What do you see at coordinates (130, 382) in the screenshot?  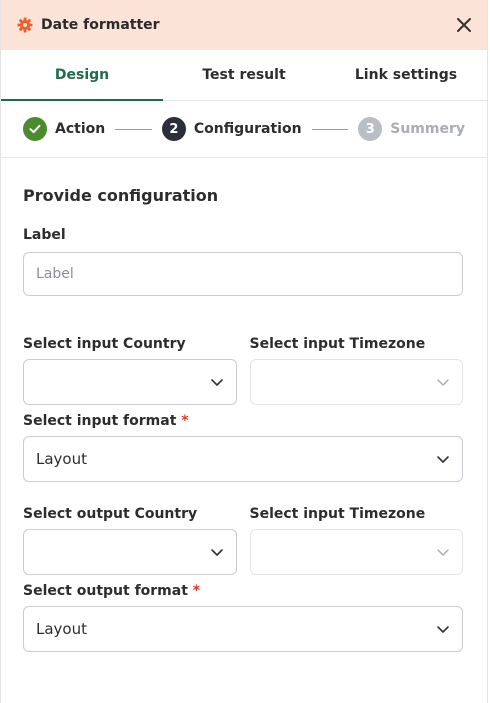 I see `input-country-select` at bounding box center [130, 382].